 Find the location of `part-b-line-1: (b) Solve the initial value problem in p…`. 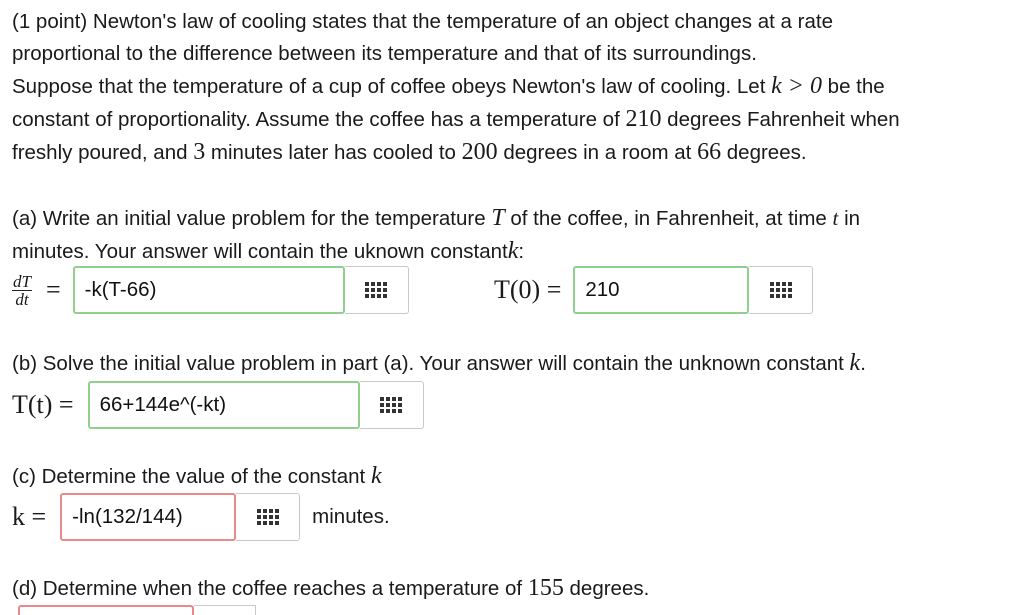

part-b-line-1: (b) Solve the initial value problem in p… is located at coordinates (428, 363).